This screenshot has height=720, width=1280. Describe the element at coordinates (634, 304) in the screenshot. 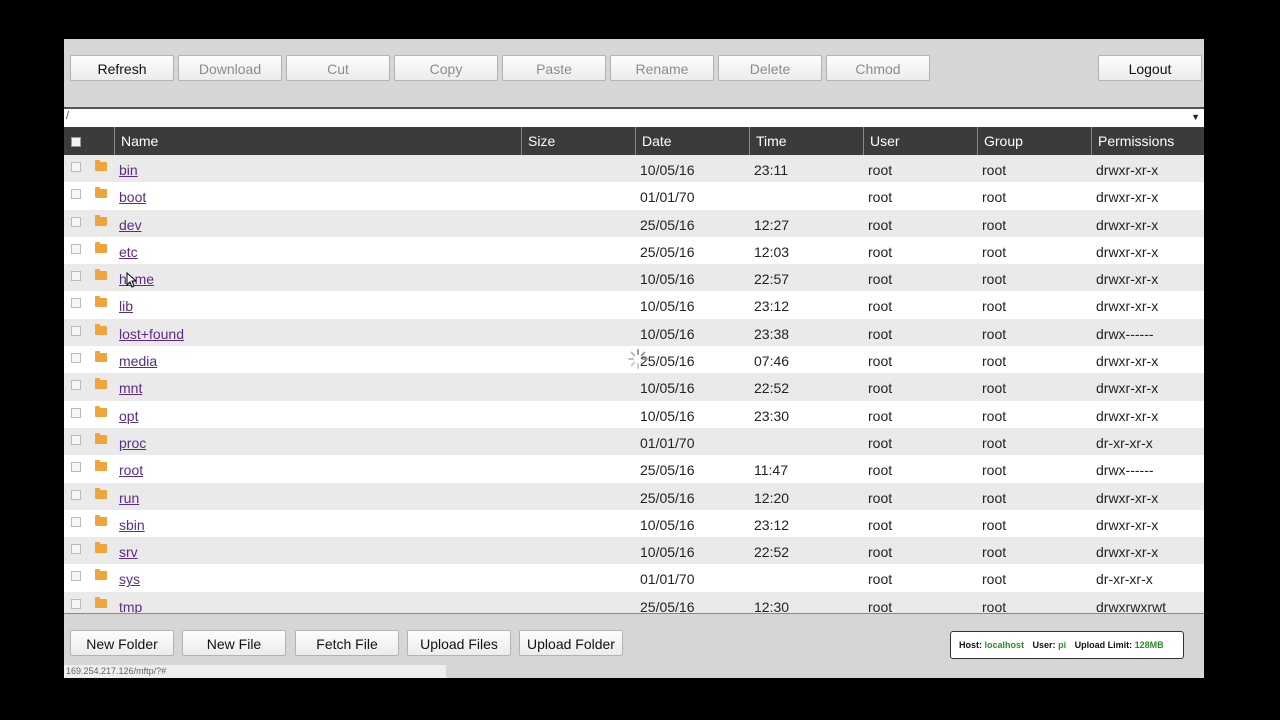

I see `table-row: lib 10/05/16 23:12 root root drwxr-xr-x` at that location.